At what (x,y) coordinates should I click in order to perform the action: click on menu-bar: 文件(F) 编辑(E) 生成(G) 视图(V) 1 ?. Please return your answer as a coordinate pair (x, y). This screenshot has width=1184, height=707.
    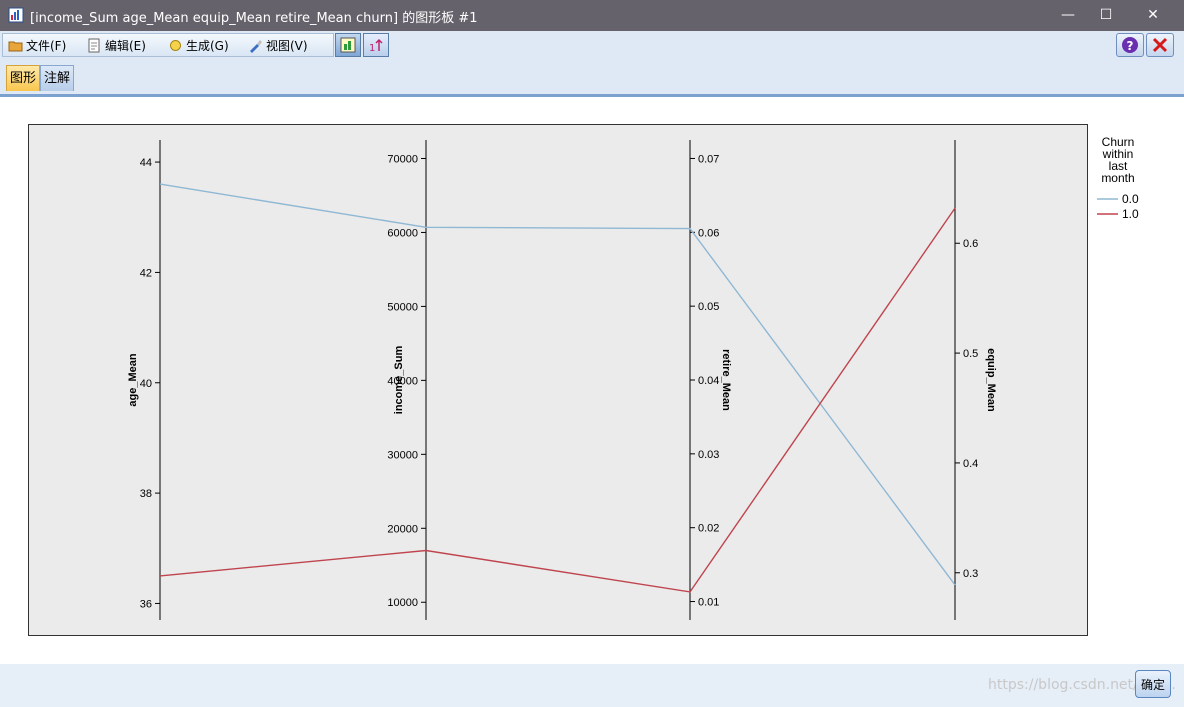
    Looking at the image, I should click on (592, 44).